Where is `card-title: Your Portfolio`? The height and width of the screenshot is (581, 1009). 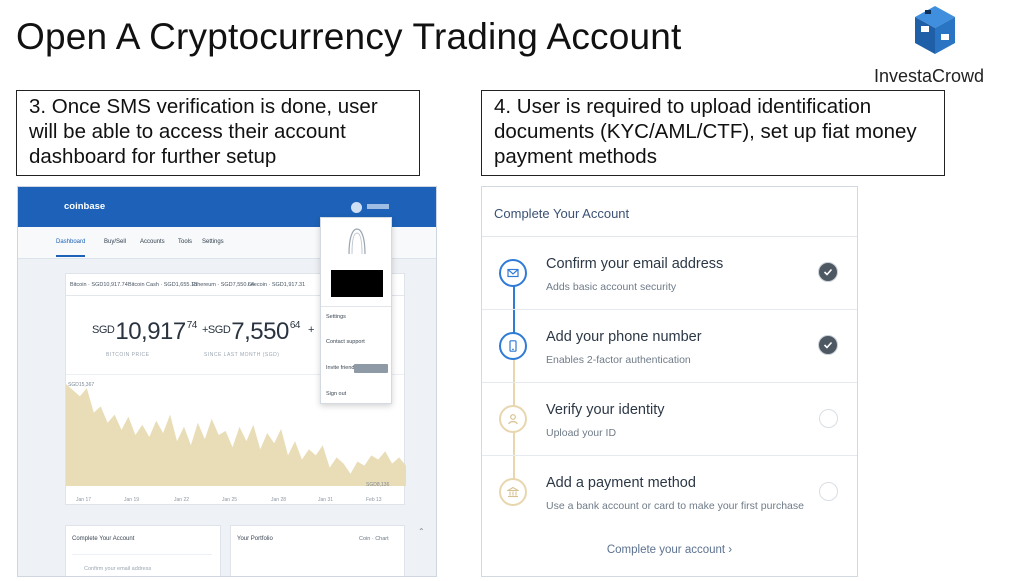
card-title: Your Portfolio is located at coordinates (255, 539).